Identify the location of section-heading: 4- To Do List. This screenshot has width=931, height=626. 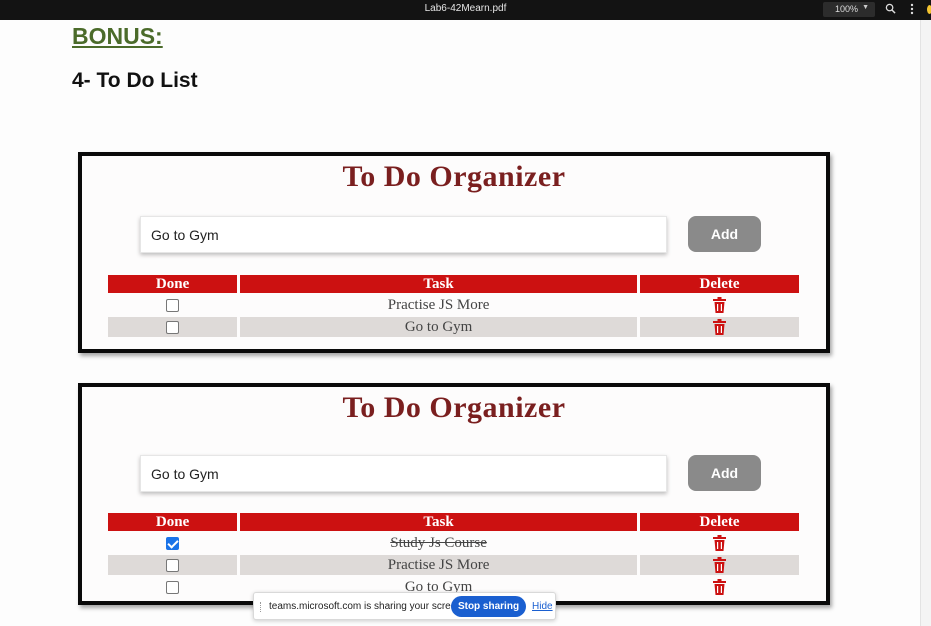
(135, 80).